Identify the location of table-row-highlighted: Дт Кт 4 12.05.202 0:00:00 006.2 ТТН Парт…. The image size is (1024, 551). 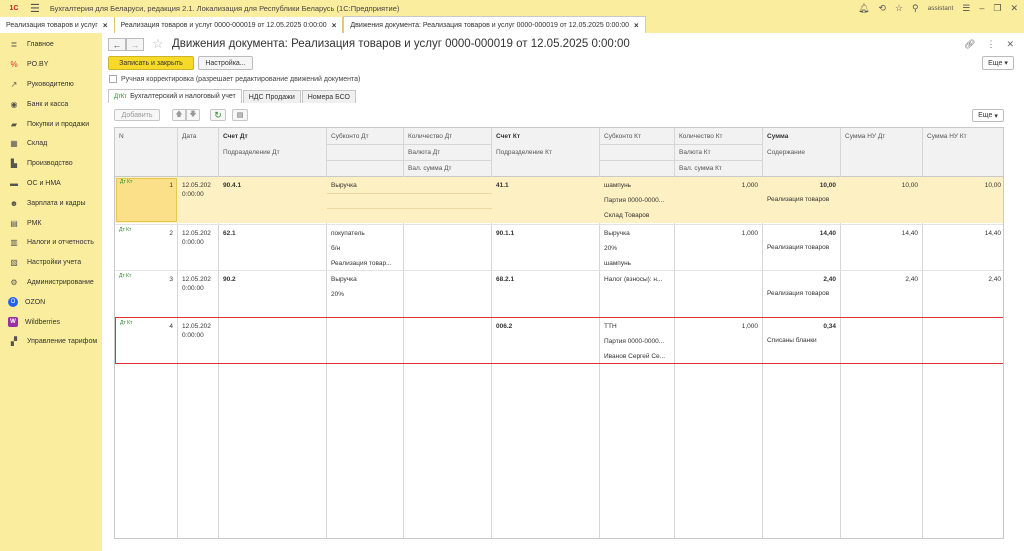
(559, 340).